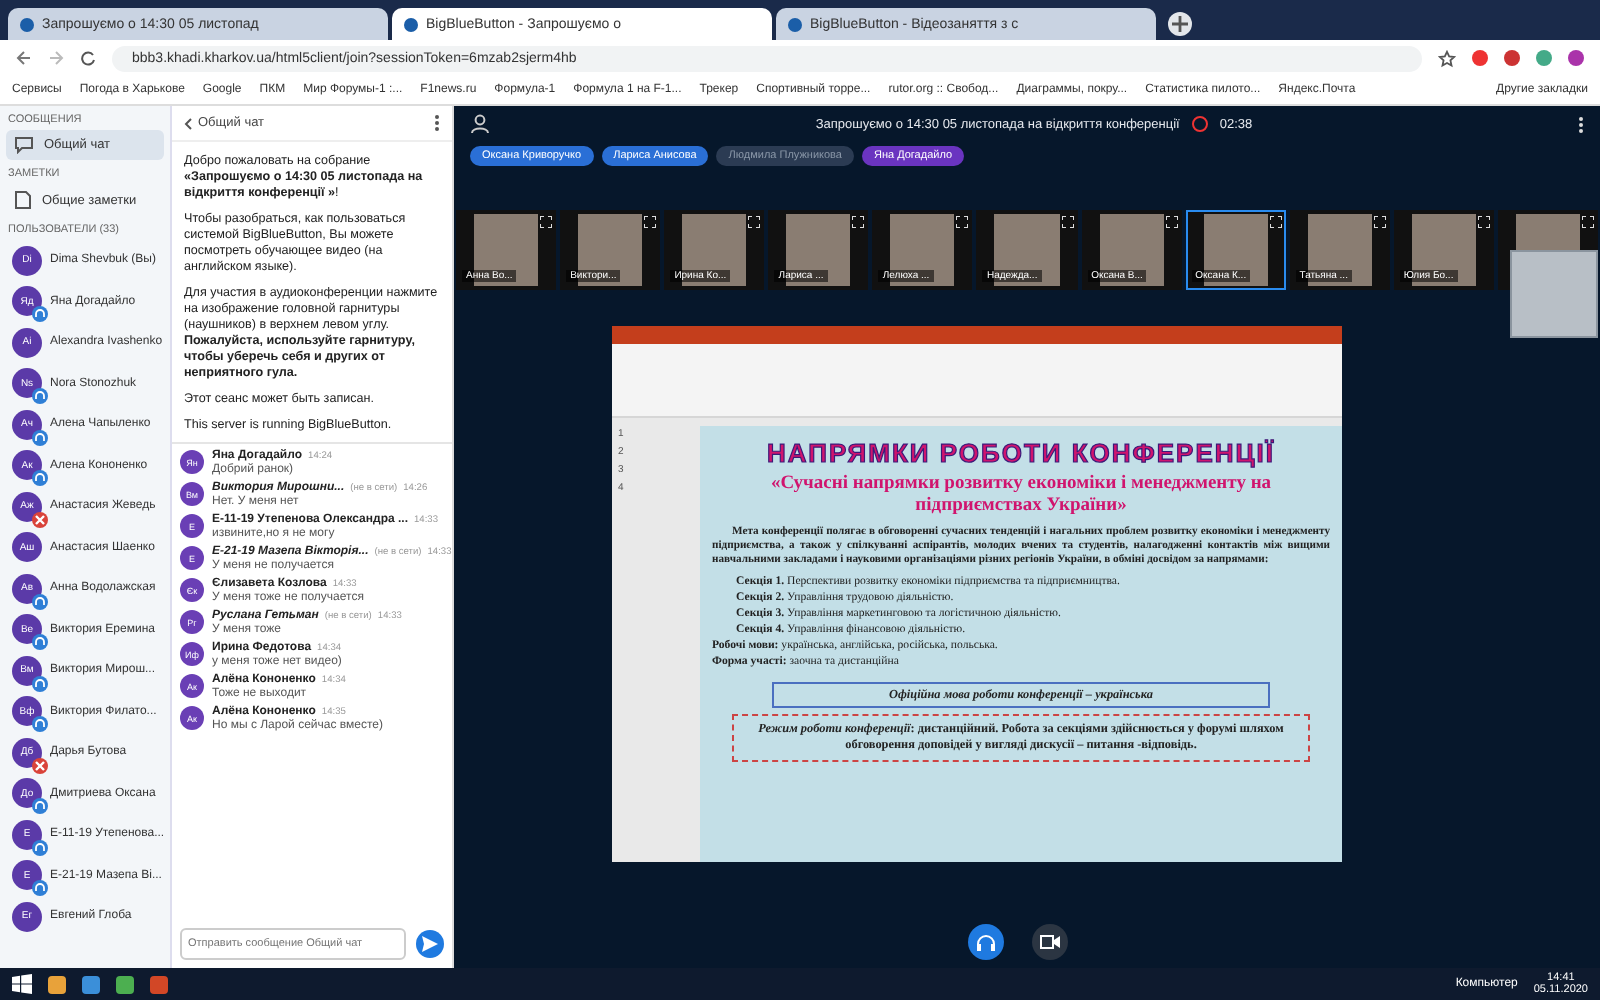 This screenshot has width=1600, height=1000. I want to click on audio-button, so click(985, 942).